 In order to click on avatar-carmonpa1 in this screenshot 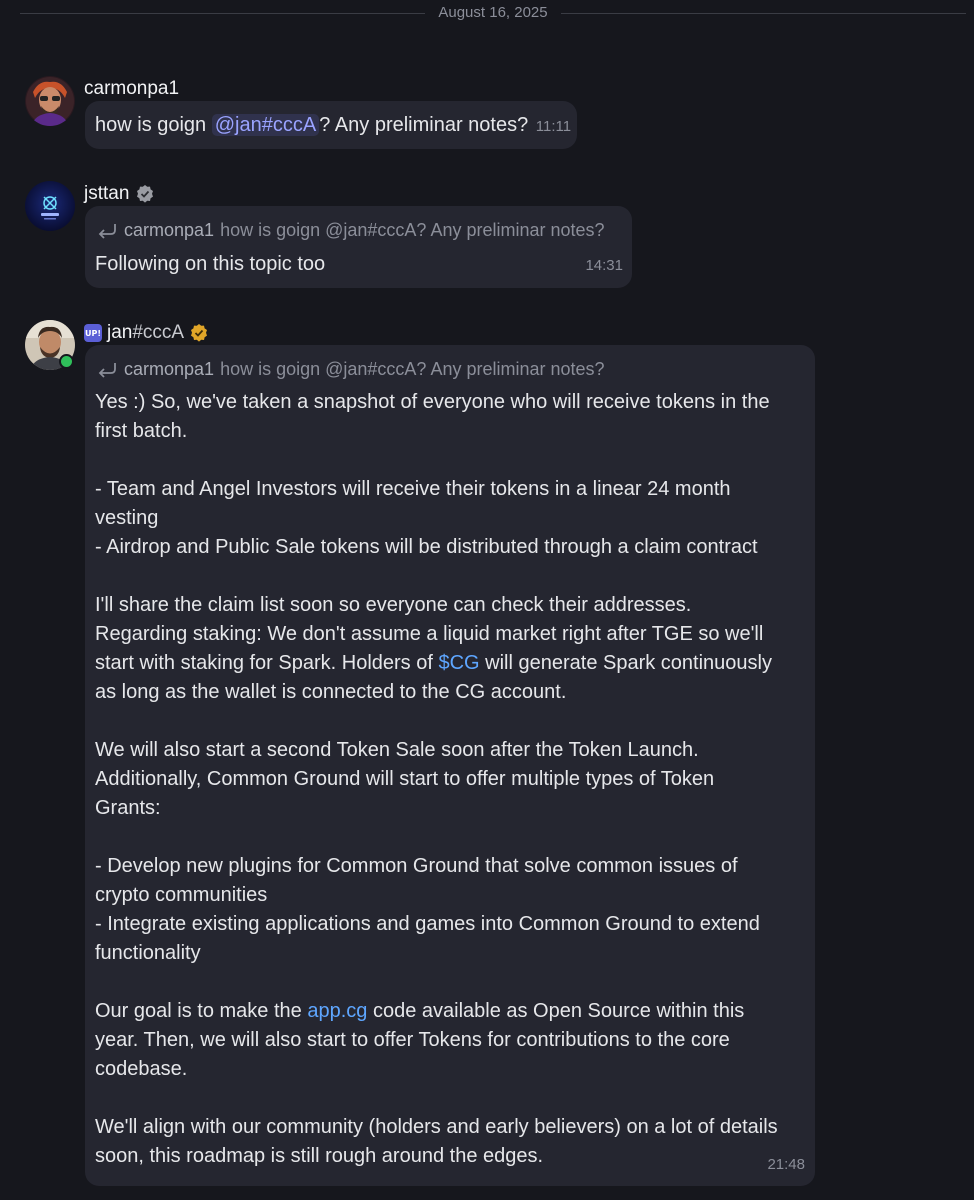, I will do `click(50, 101)`.